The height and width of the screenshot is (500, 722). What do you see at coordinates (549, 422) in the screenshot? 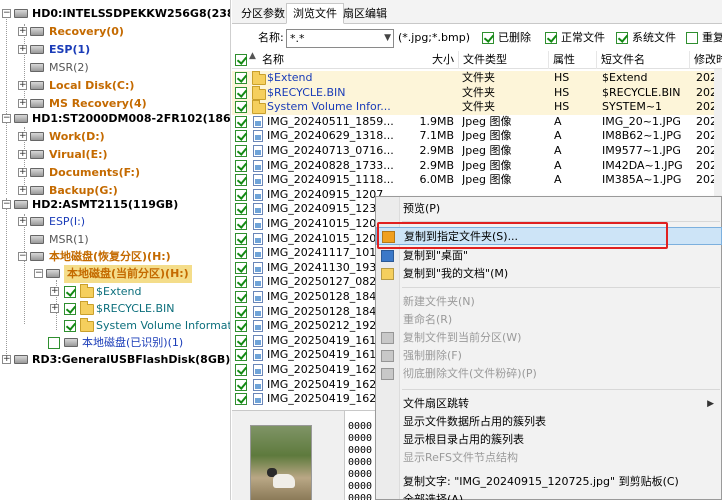
I see `menu-item-10: 显示文件数据所占用的簇列表` at bounding box center [549, 422].